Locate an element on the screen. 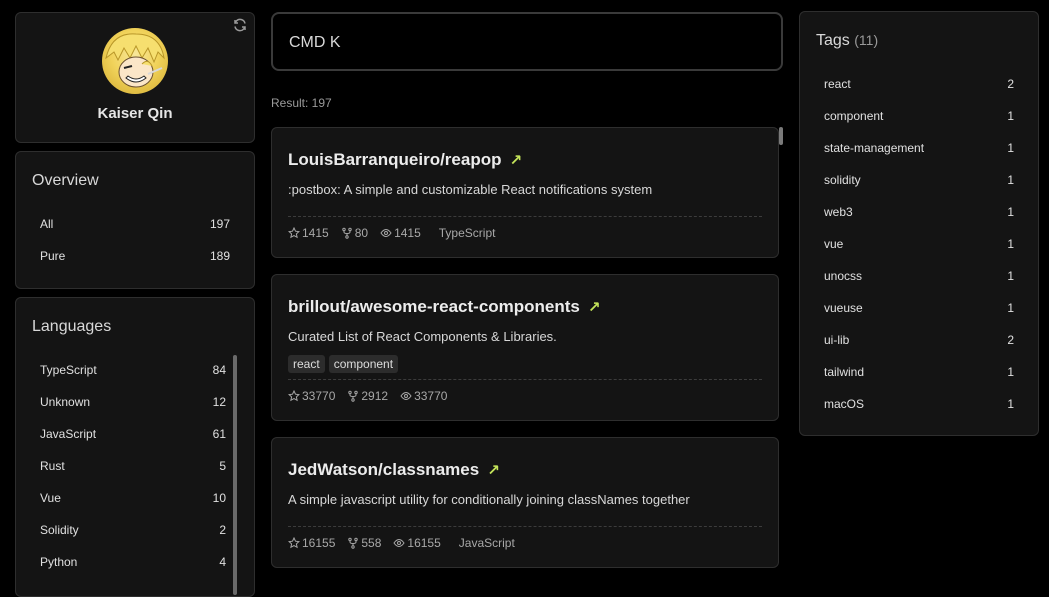 Image resolution: width=1049 pixels, height=597 pixels. repo-stats: 16155 558 16155 JavaScript is located at coordinates (401, 543).